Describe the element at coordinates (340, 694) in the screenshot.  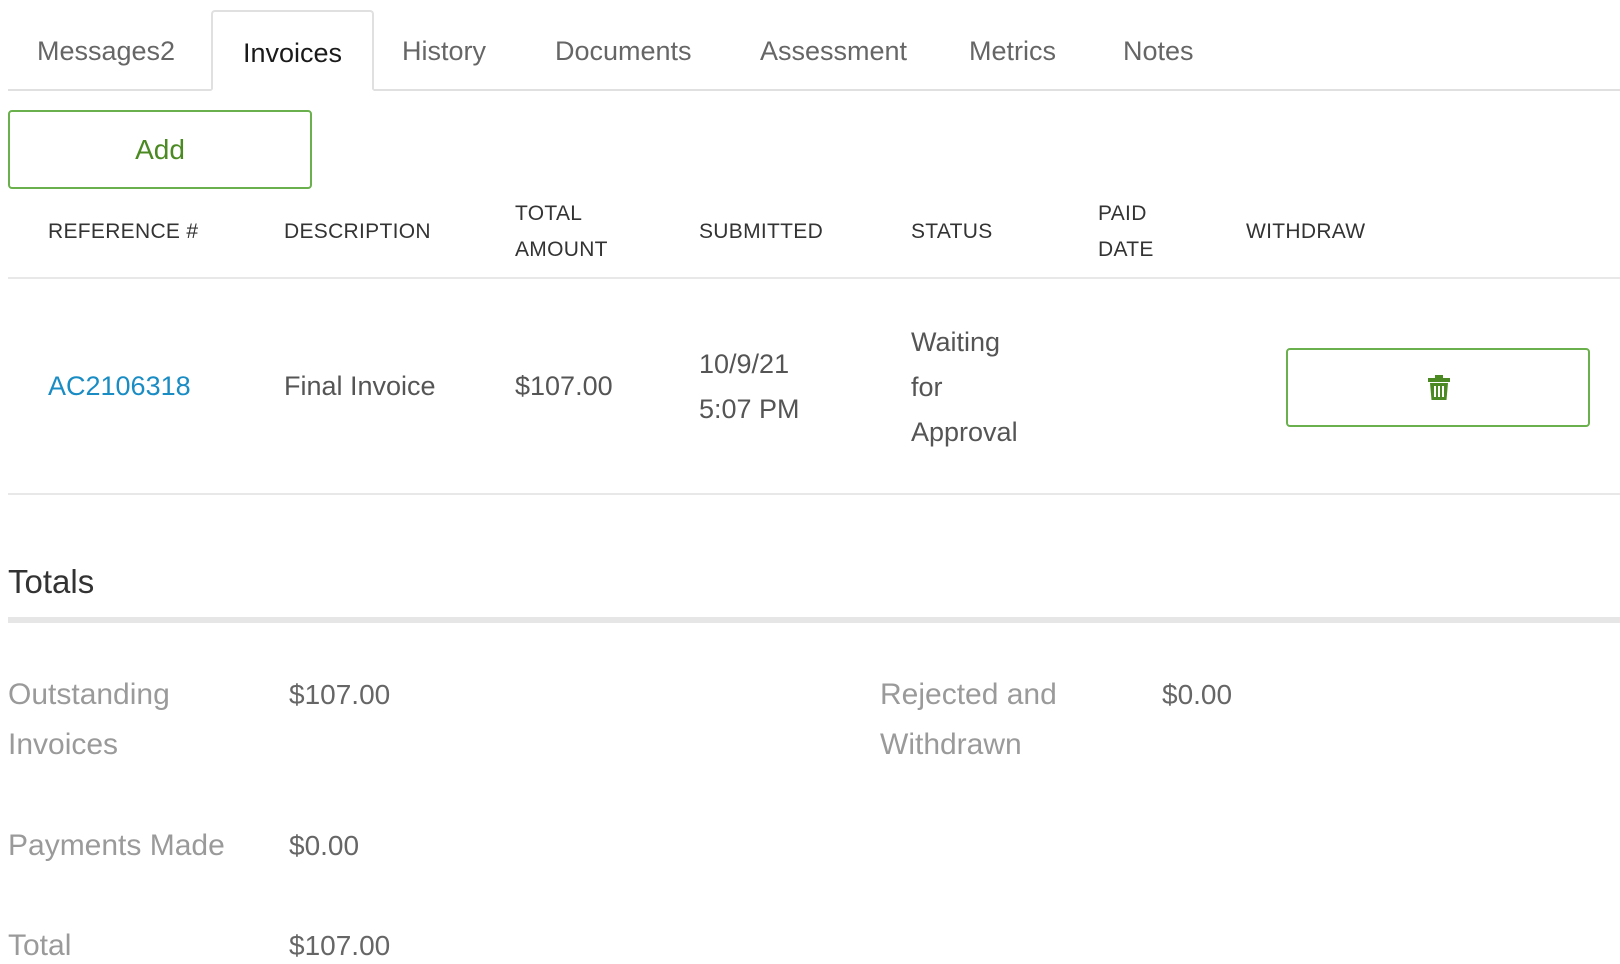
I see `outstanding-invoices-value: $107.00` at that location.